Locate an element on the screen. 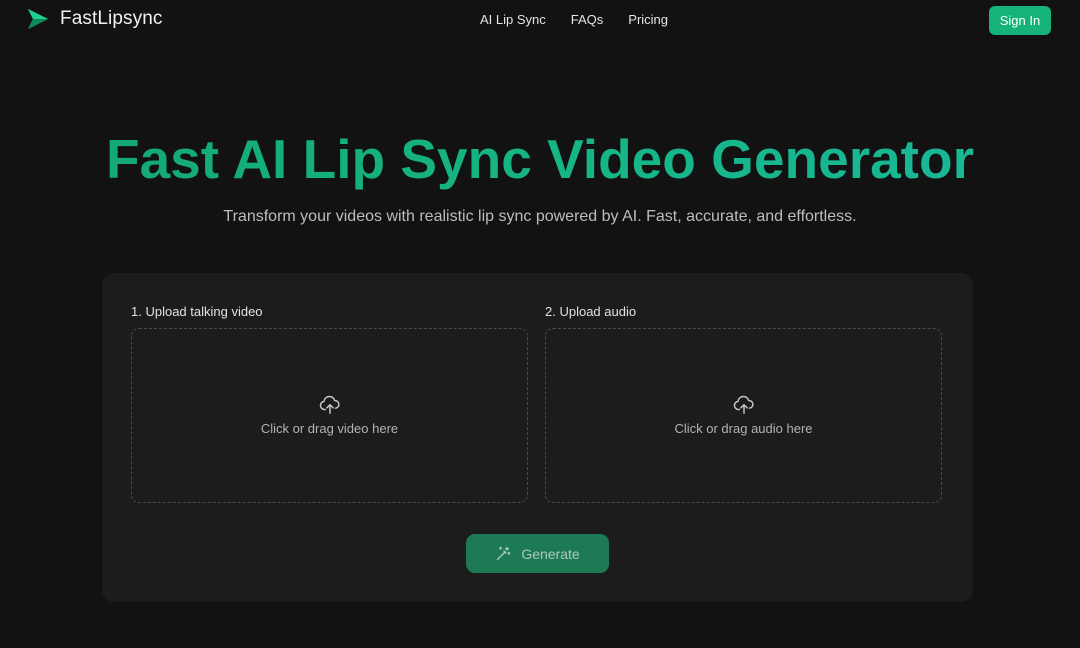 Image resolution: width=1080 pixels, height=648 pixels. audio-dropzone-prompt: Click or drag audio here is located at coordinates (743, 428).